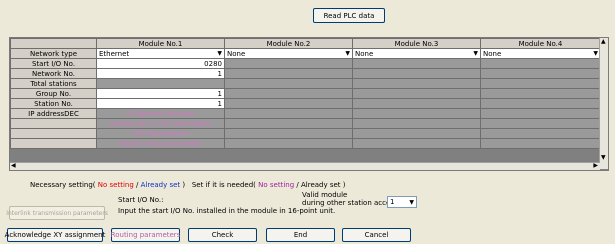 This screenshot has width=615, height=244. I want to click on scroll-right-icon: ▶, so click(595, 165).